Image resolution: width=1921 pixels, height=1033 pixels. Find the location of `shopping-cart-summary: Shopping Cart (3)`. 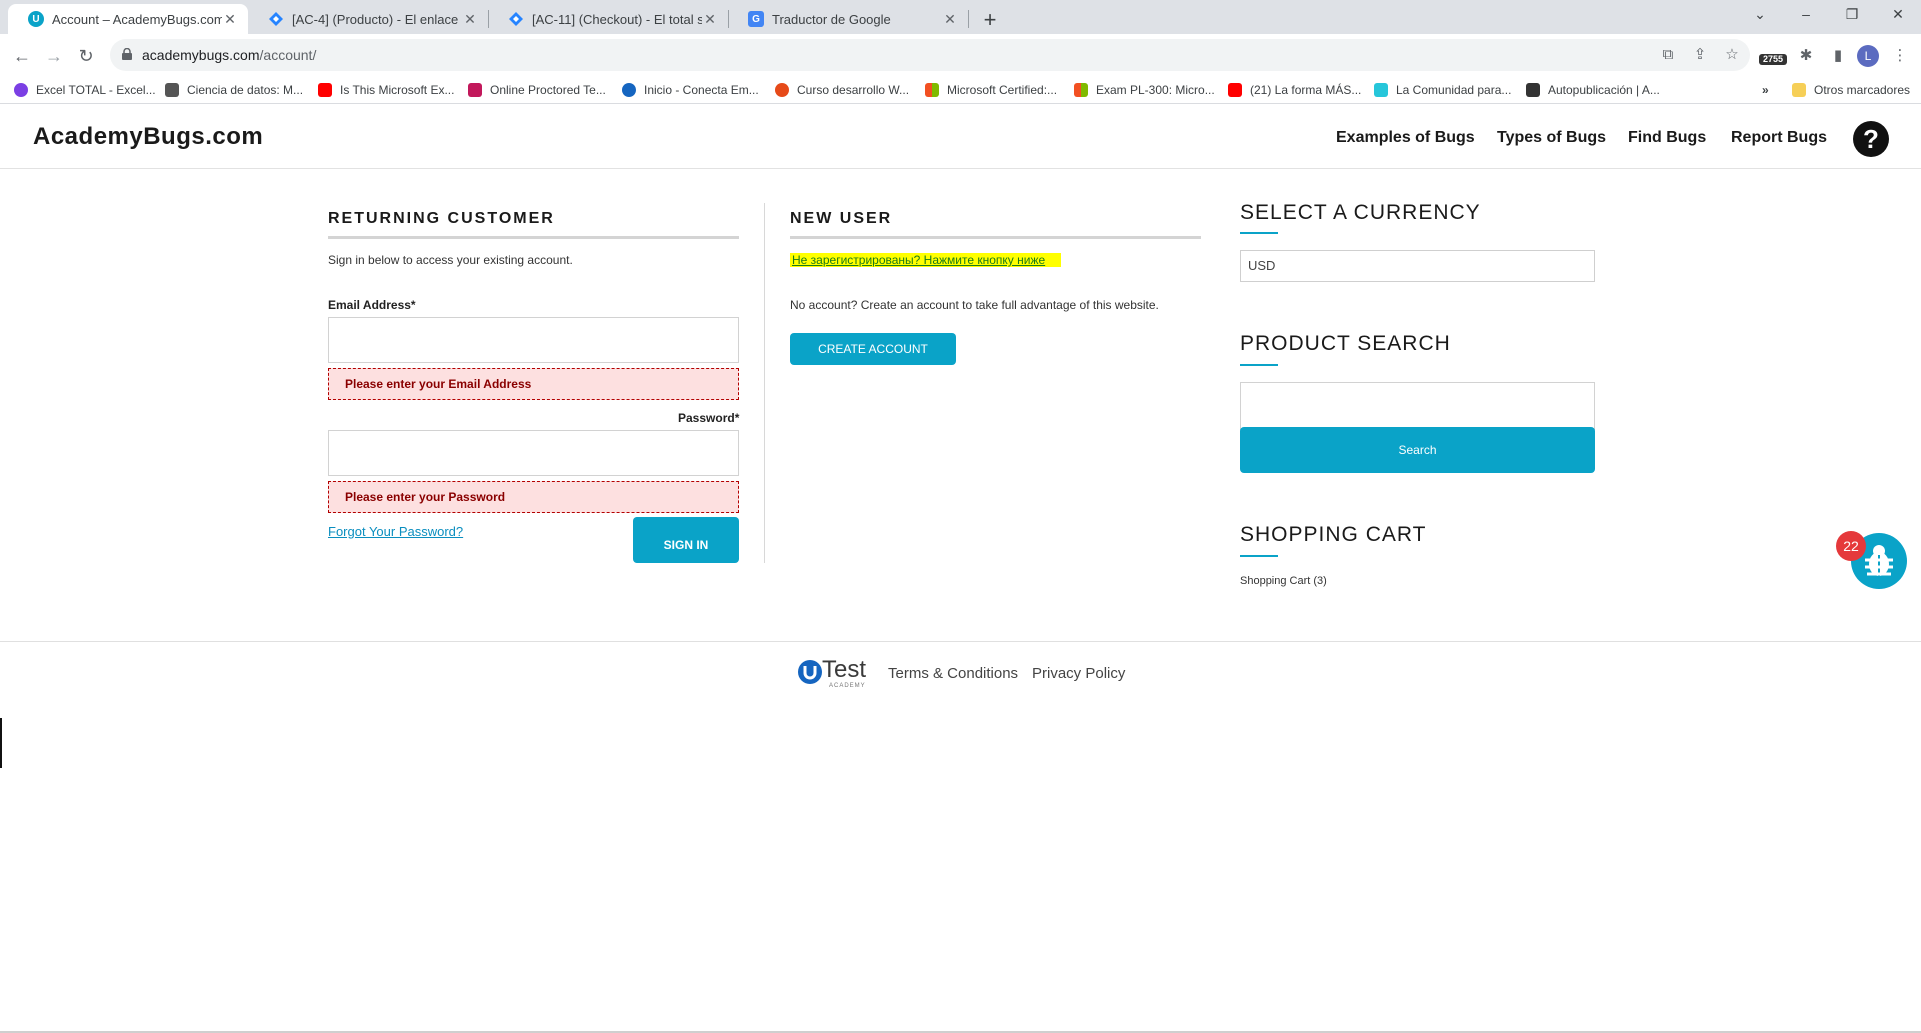

shopping-cart-summary: Shopping Cart (3) is located at coordinates (1283, 581).